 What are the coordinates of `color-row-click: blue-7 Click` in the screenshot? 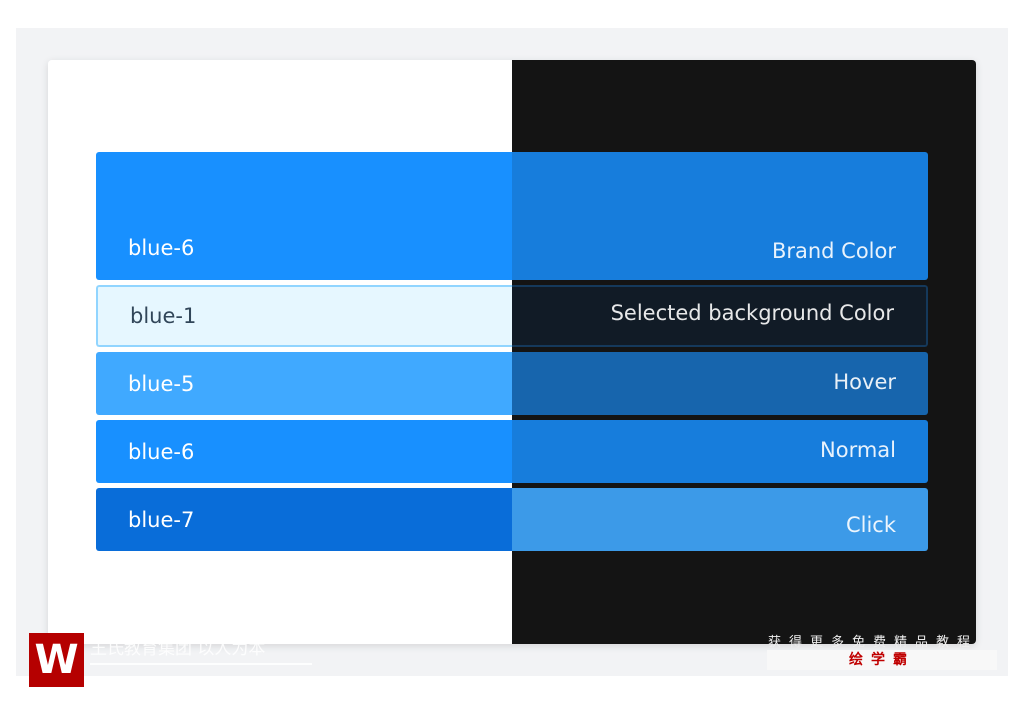 It's located at (512, 519).